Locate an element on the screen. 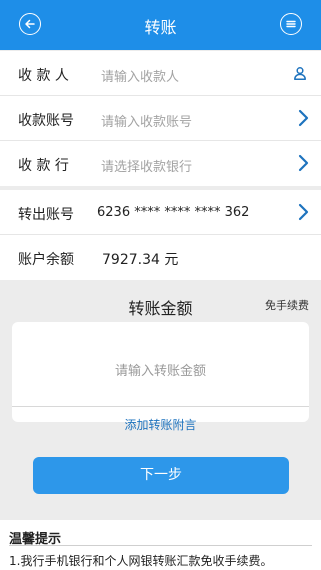  menu-button is located at coordinates (291, 24).